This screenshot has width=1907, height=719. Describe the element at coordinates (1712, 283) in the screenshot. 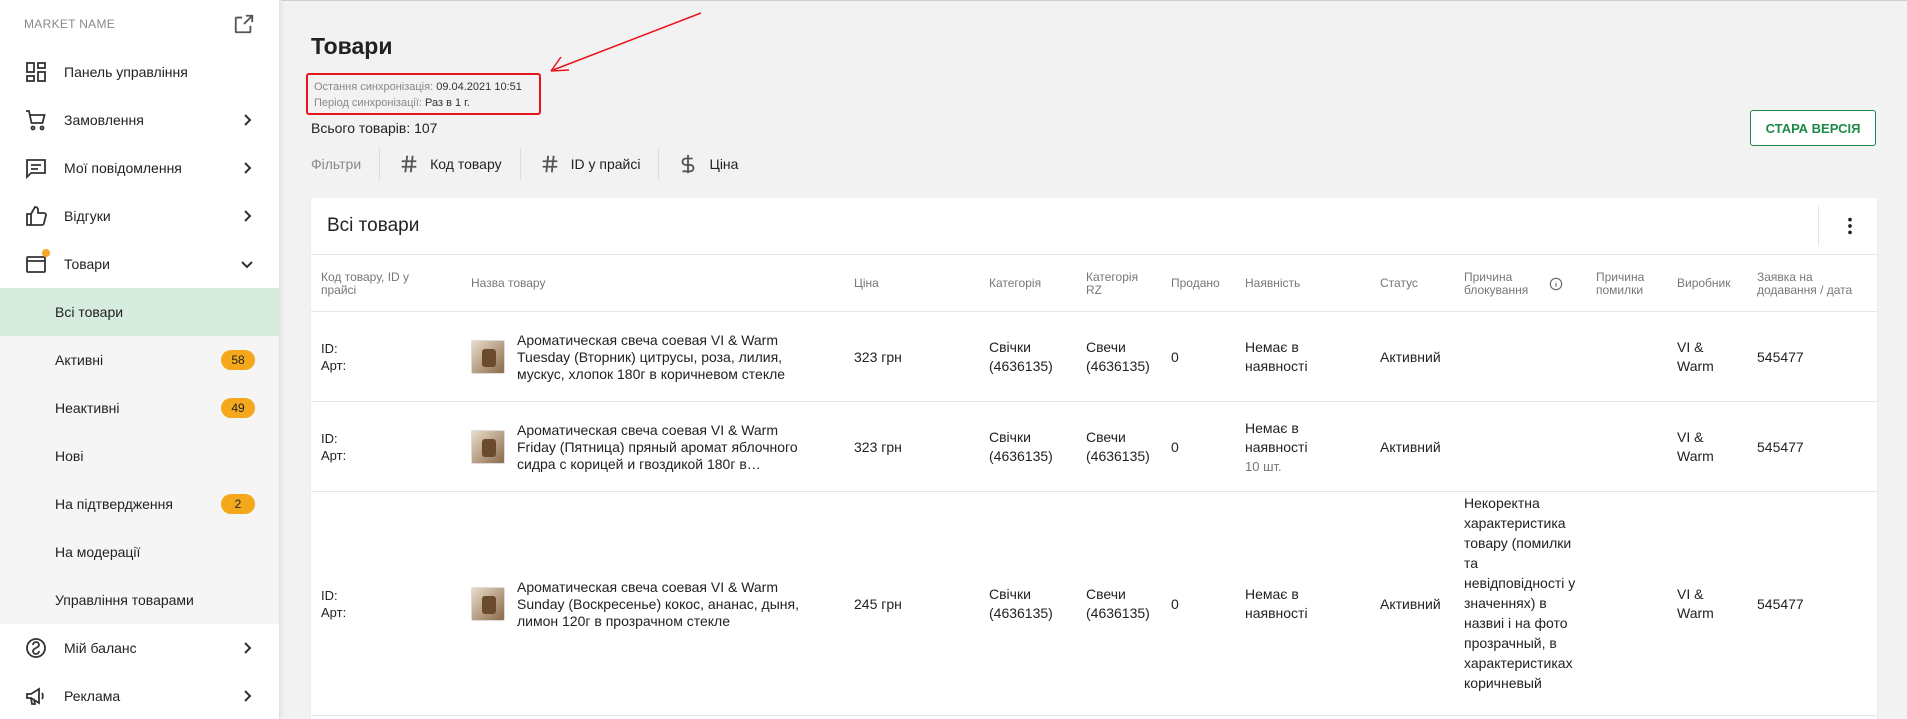

I see `col-manufacturer: Виробник` at that location.